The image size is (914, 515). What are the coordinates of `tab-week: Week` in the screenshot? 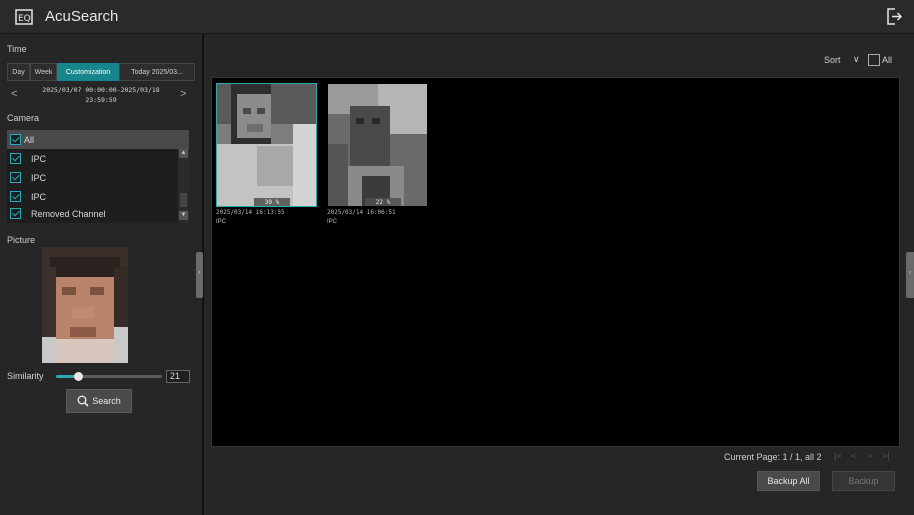 It's located at (43, 72).